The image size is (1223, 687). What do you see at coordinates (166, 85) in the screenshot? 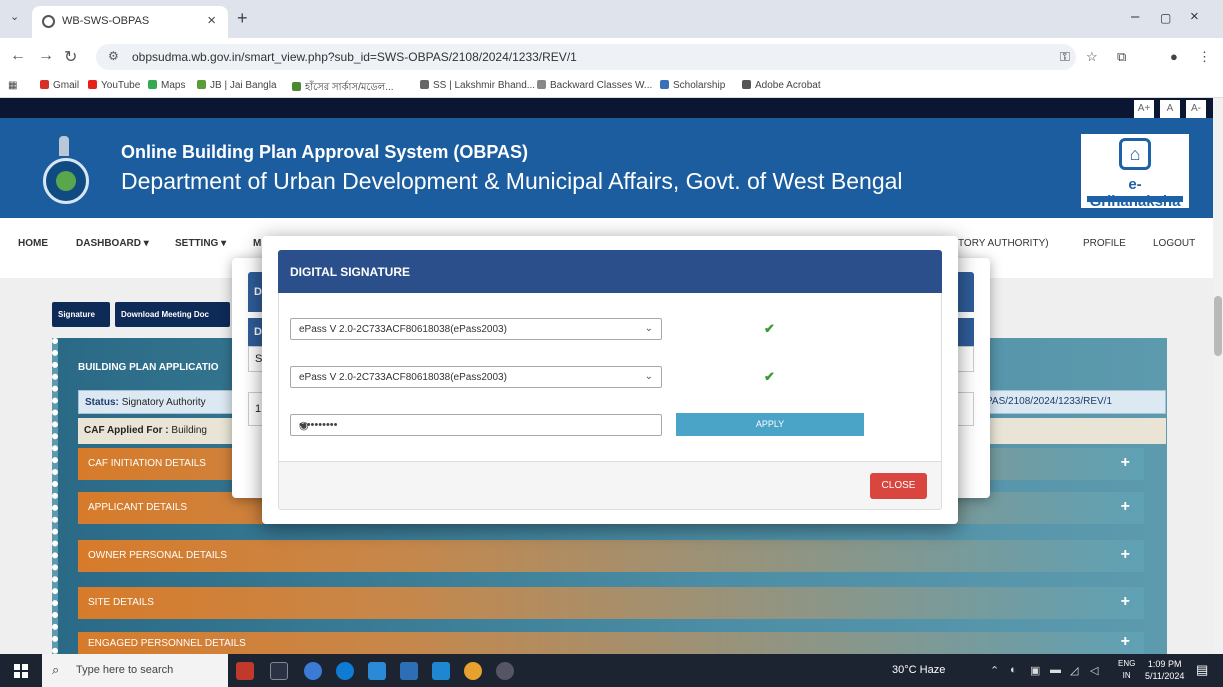
I see `bookmark-maps: Maps` at bounding box center [166, 85].